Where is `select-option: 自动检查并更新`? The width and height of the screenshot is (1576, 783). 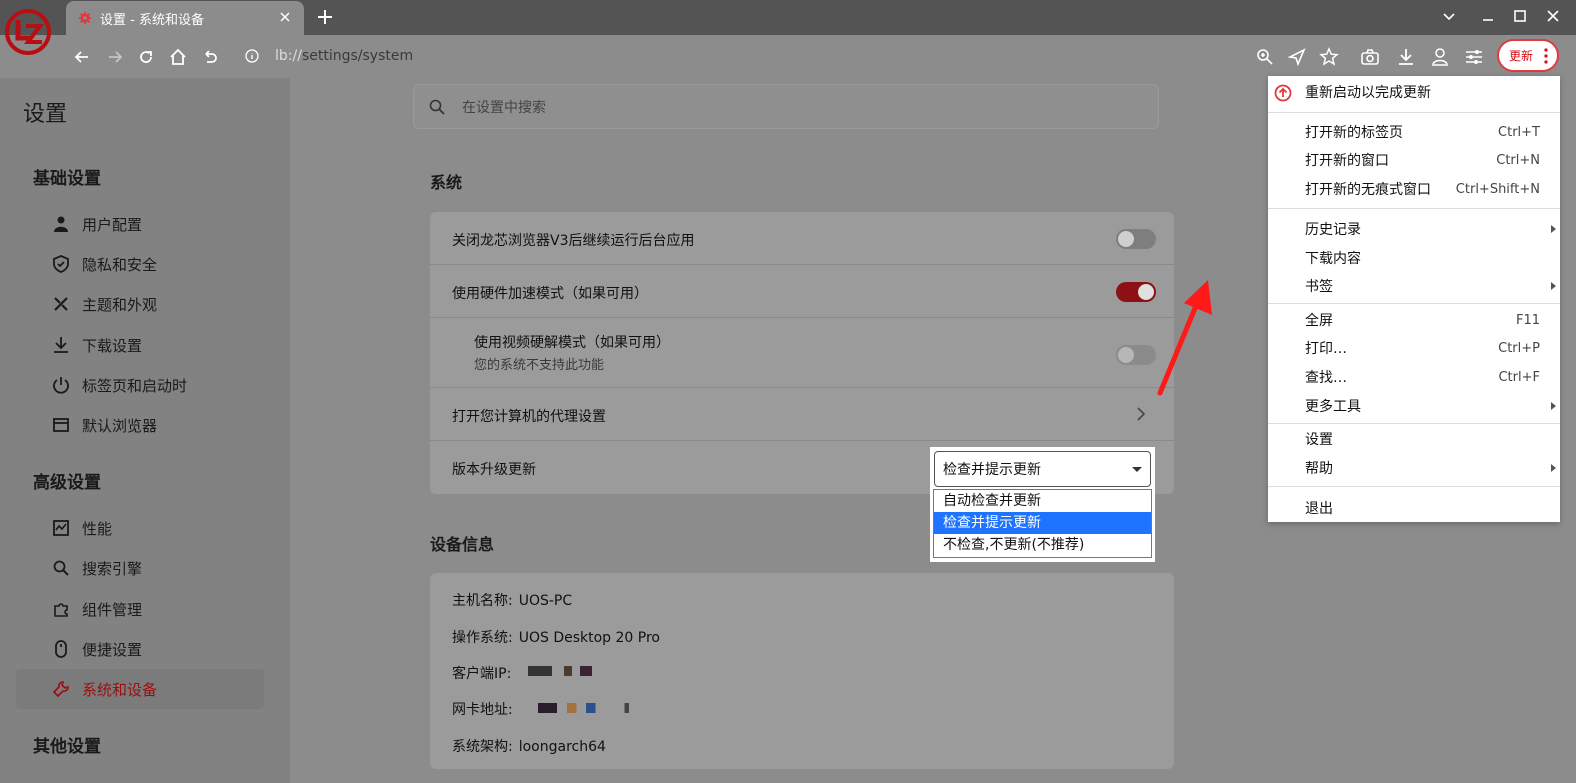 select-option: 自动检查并更新 is located at coordinates (1042, 501).